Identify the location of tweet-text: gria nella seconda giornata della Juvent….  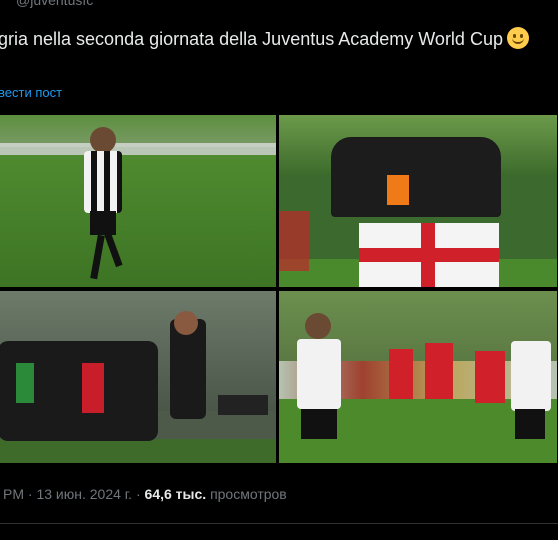
(264, 39).